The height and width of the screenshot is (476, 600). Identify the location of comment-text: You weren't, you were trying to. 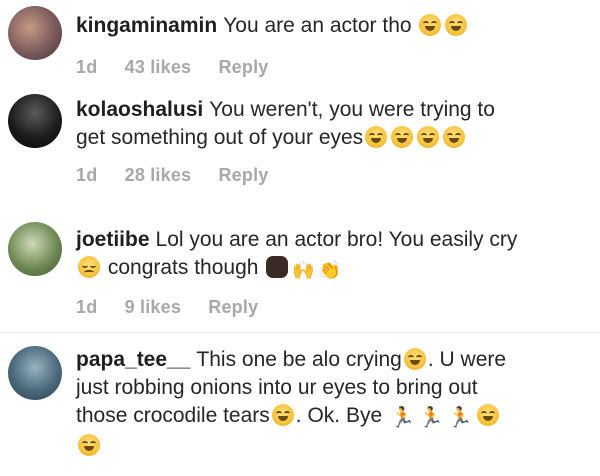
(352, 109).